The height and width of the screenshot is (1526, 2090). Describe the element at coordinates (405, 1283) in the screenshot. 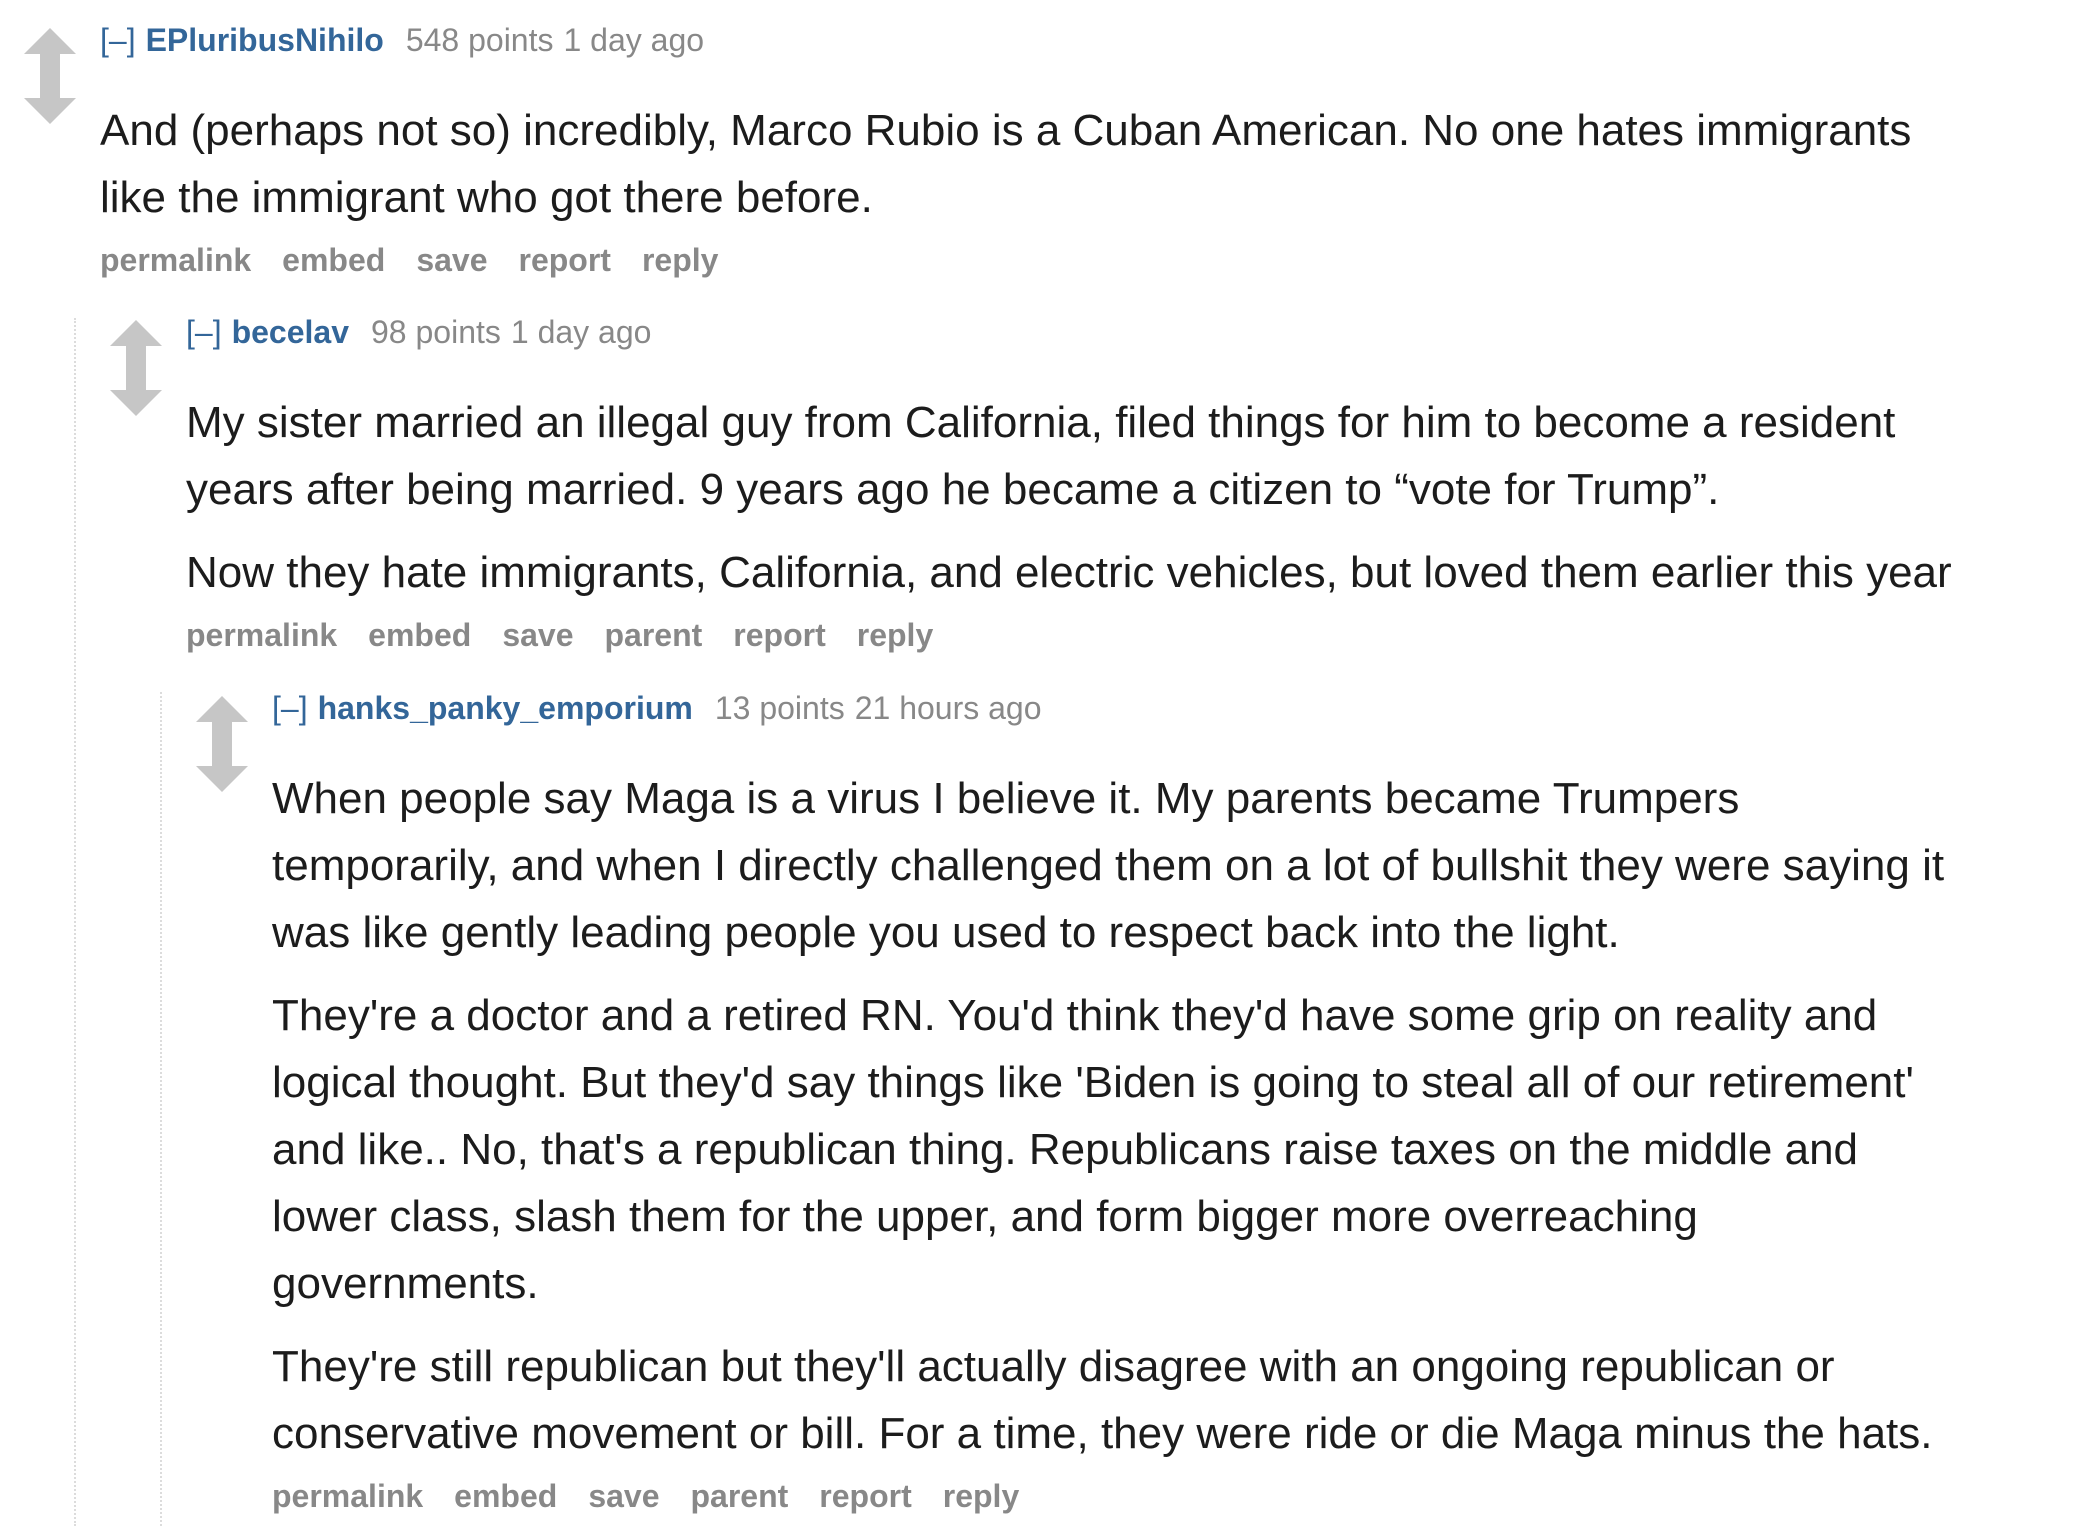

I see `comment-text-line: governments.` at that location.